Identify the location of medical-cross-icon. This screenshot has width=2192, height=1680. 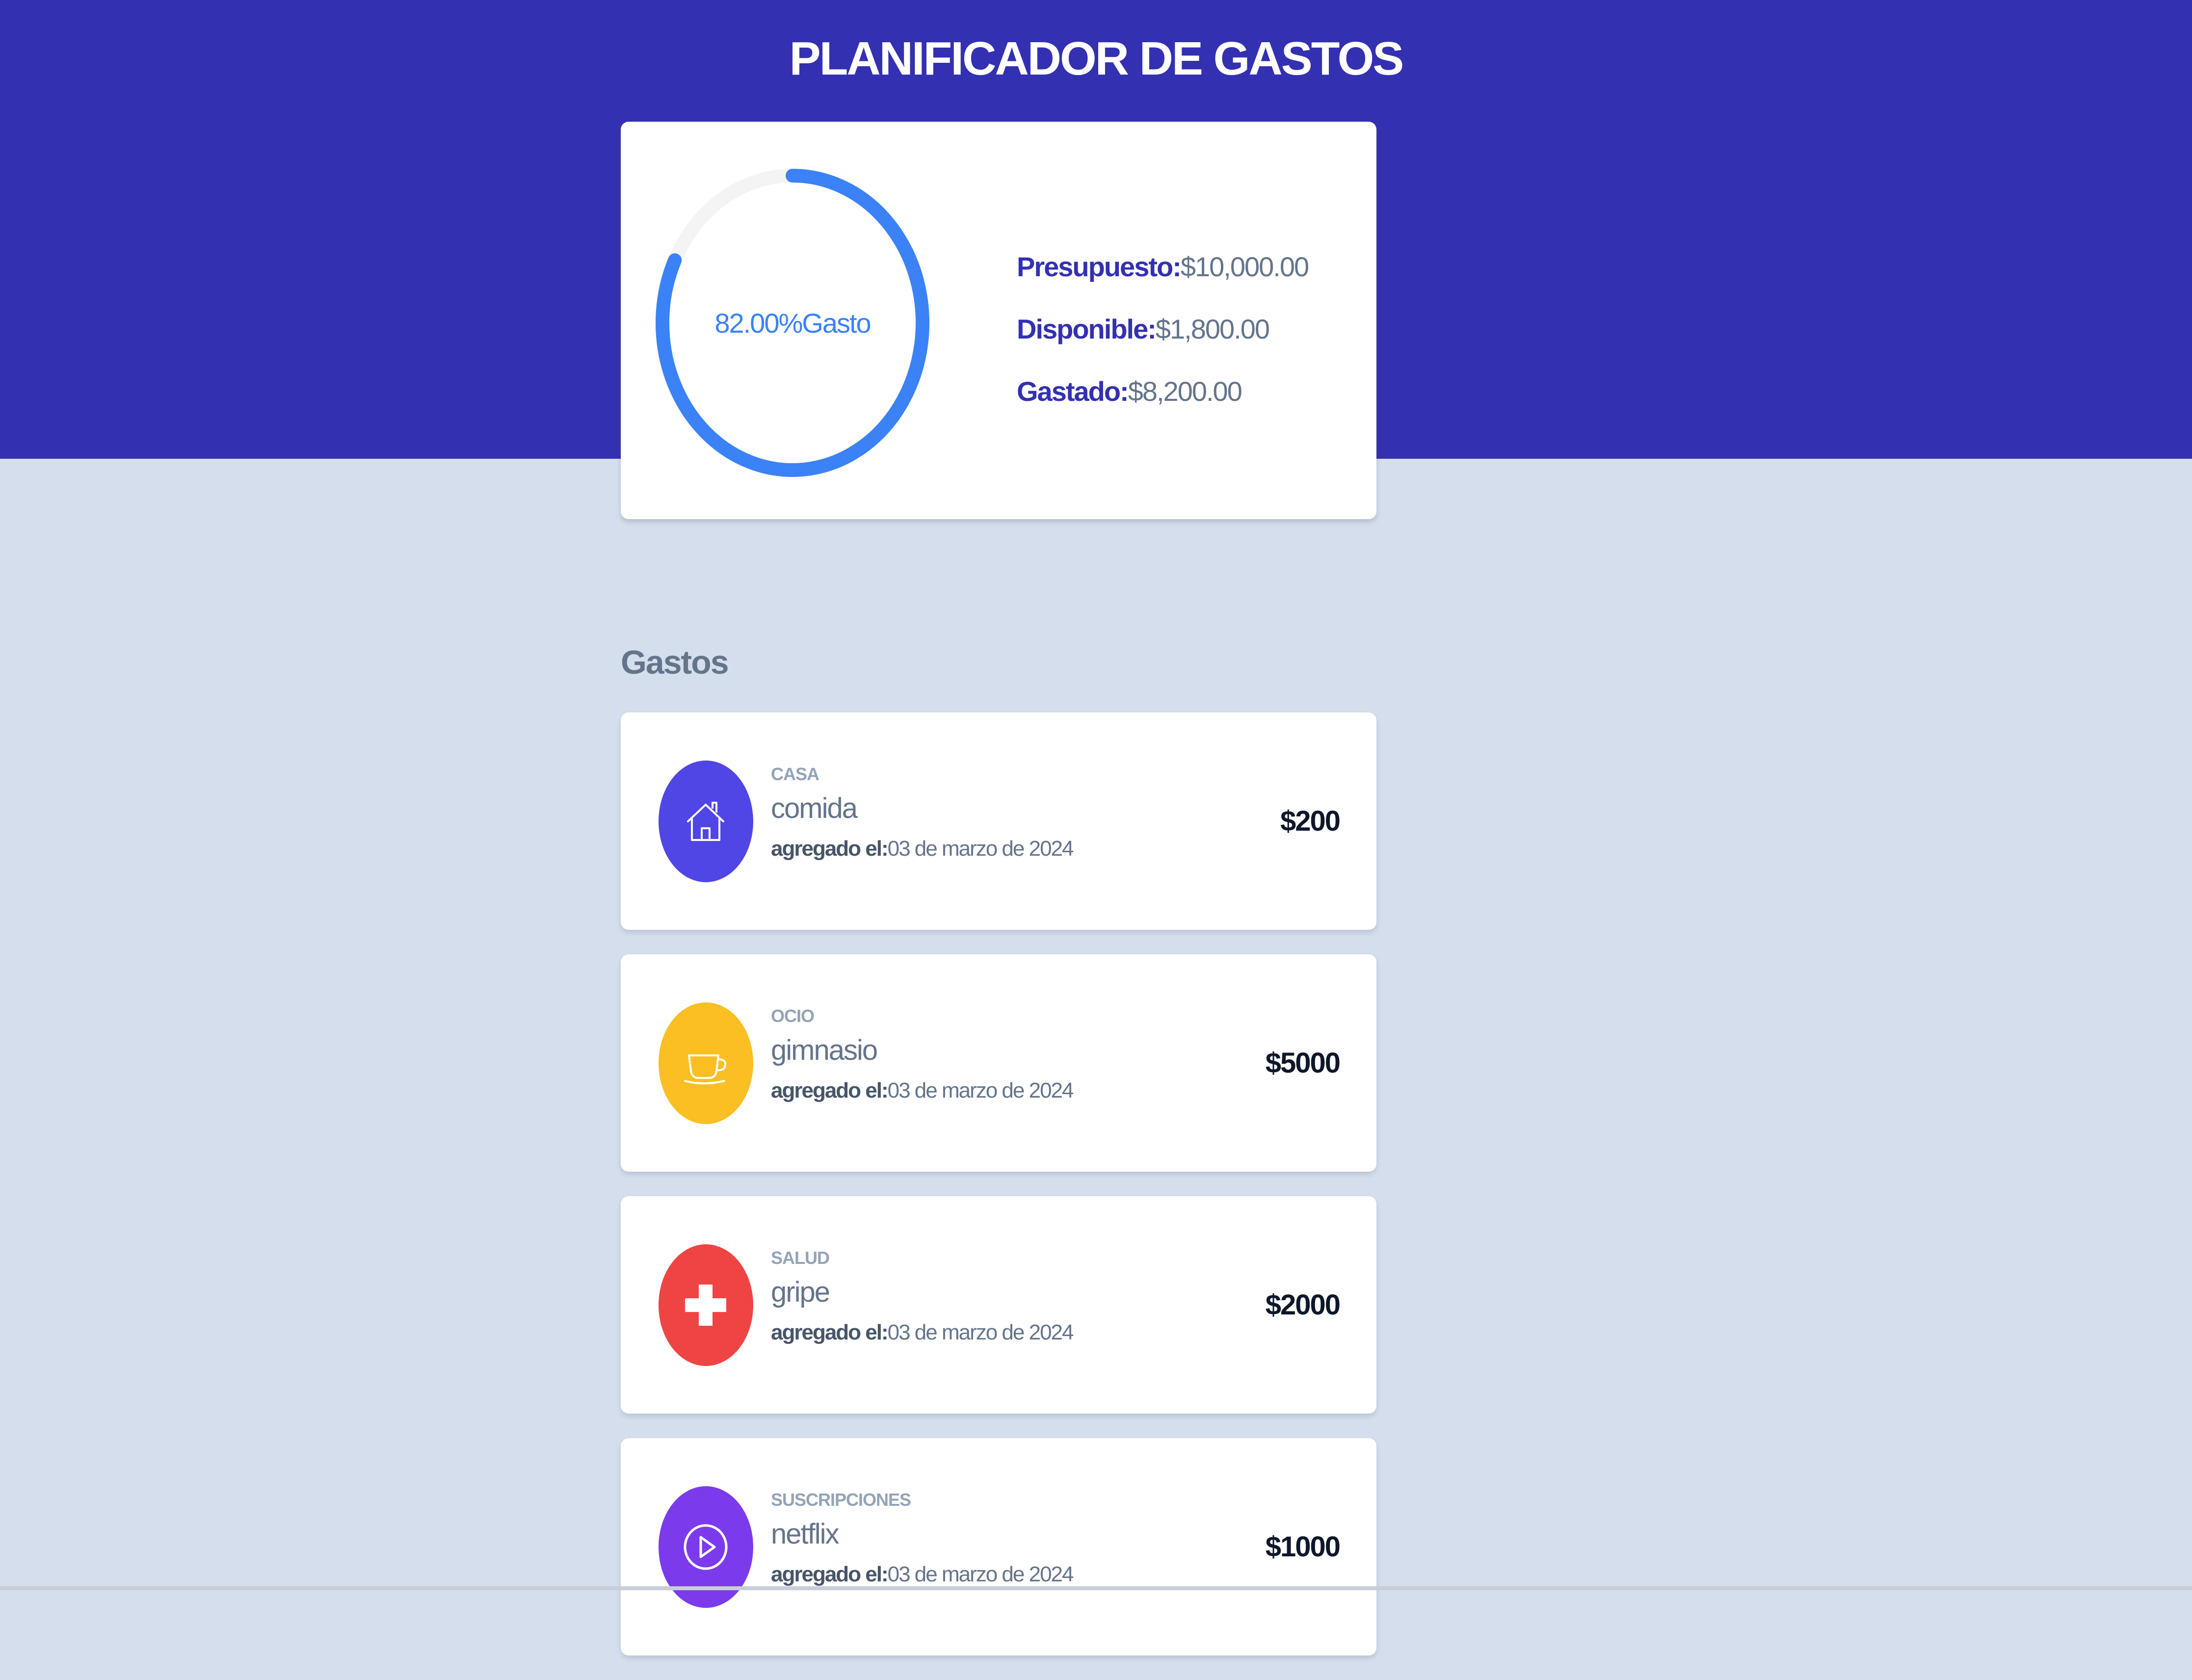
(705, 1305).